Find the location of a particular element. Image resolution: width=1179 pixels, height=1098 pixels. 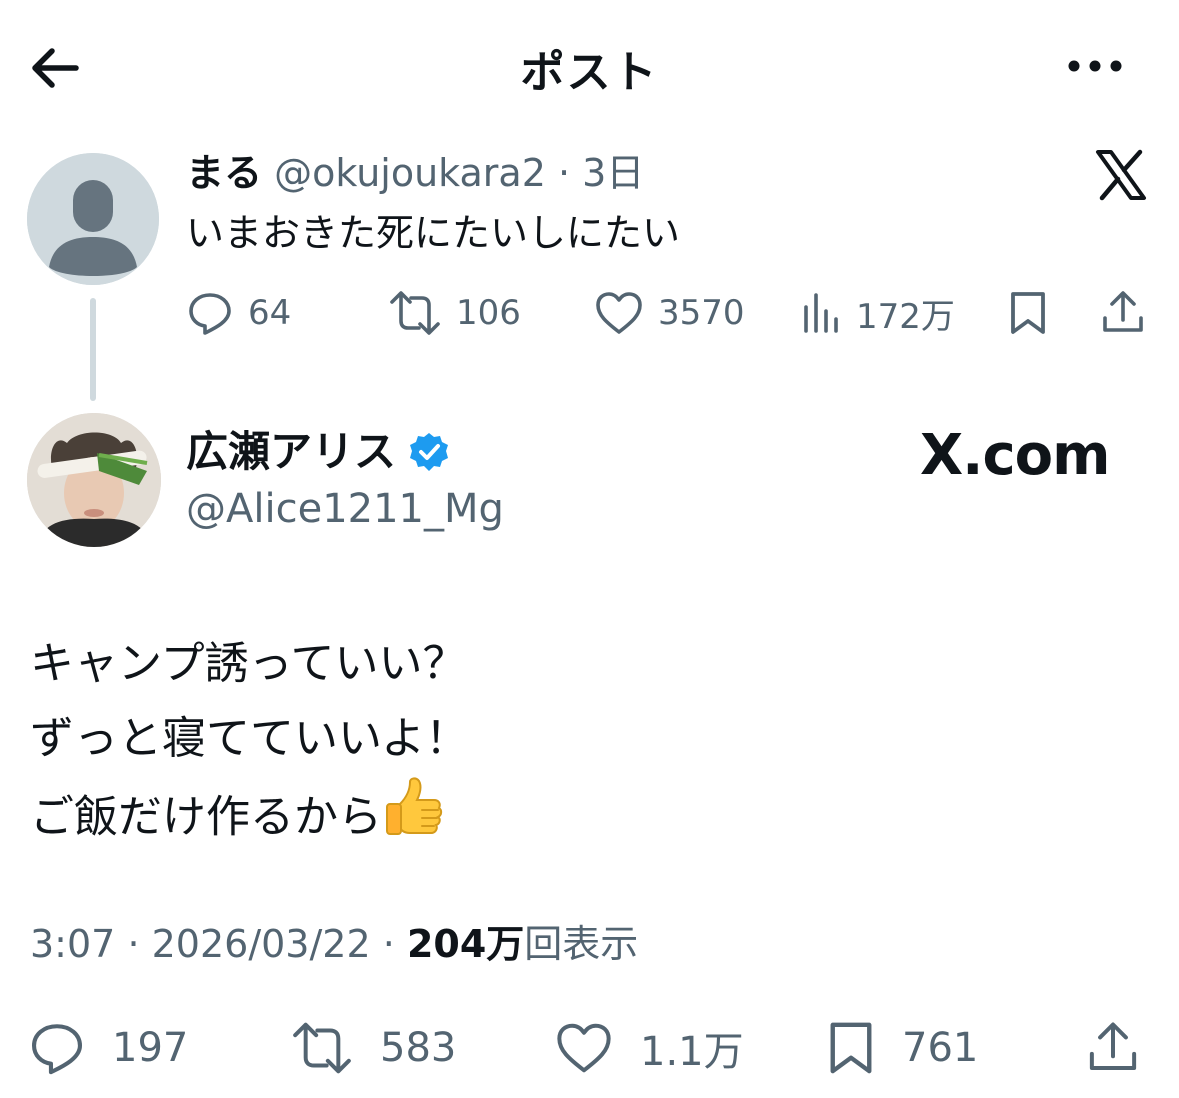

handle: @Alice1211_Mg is located at coordinates (345, 509).